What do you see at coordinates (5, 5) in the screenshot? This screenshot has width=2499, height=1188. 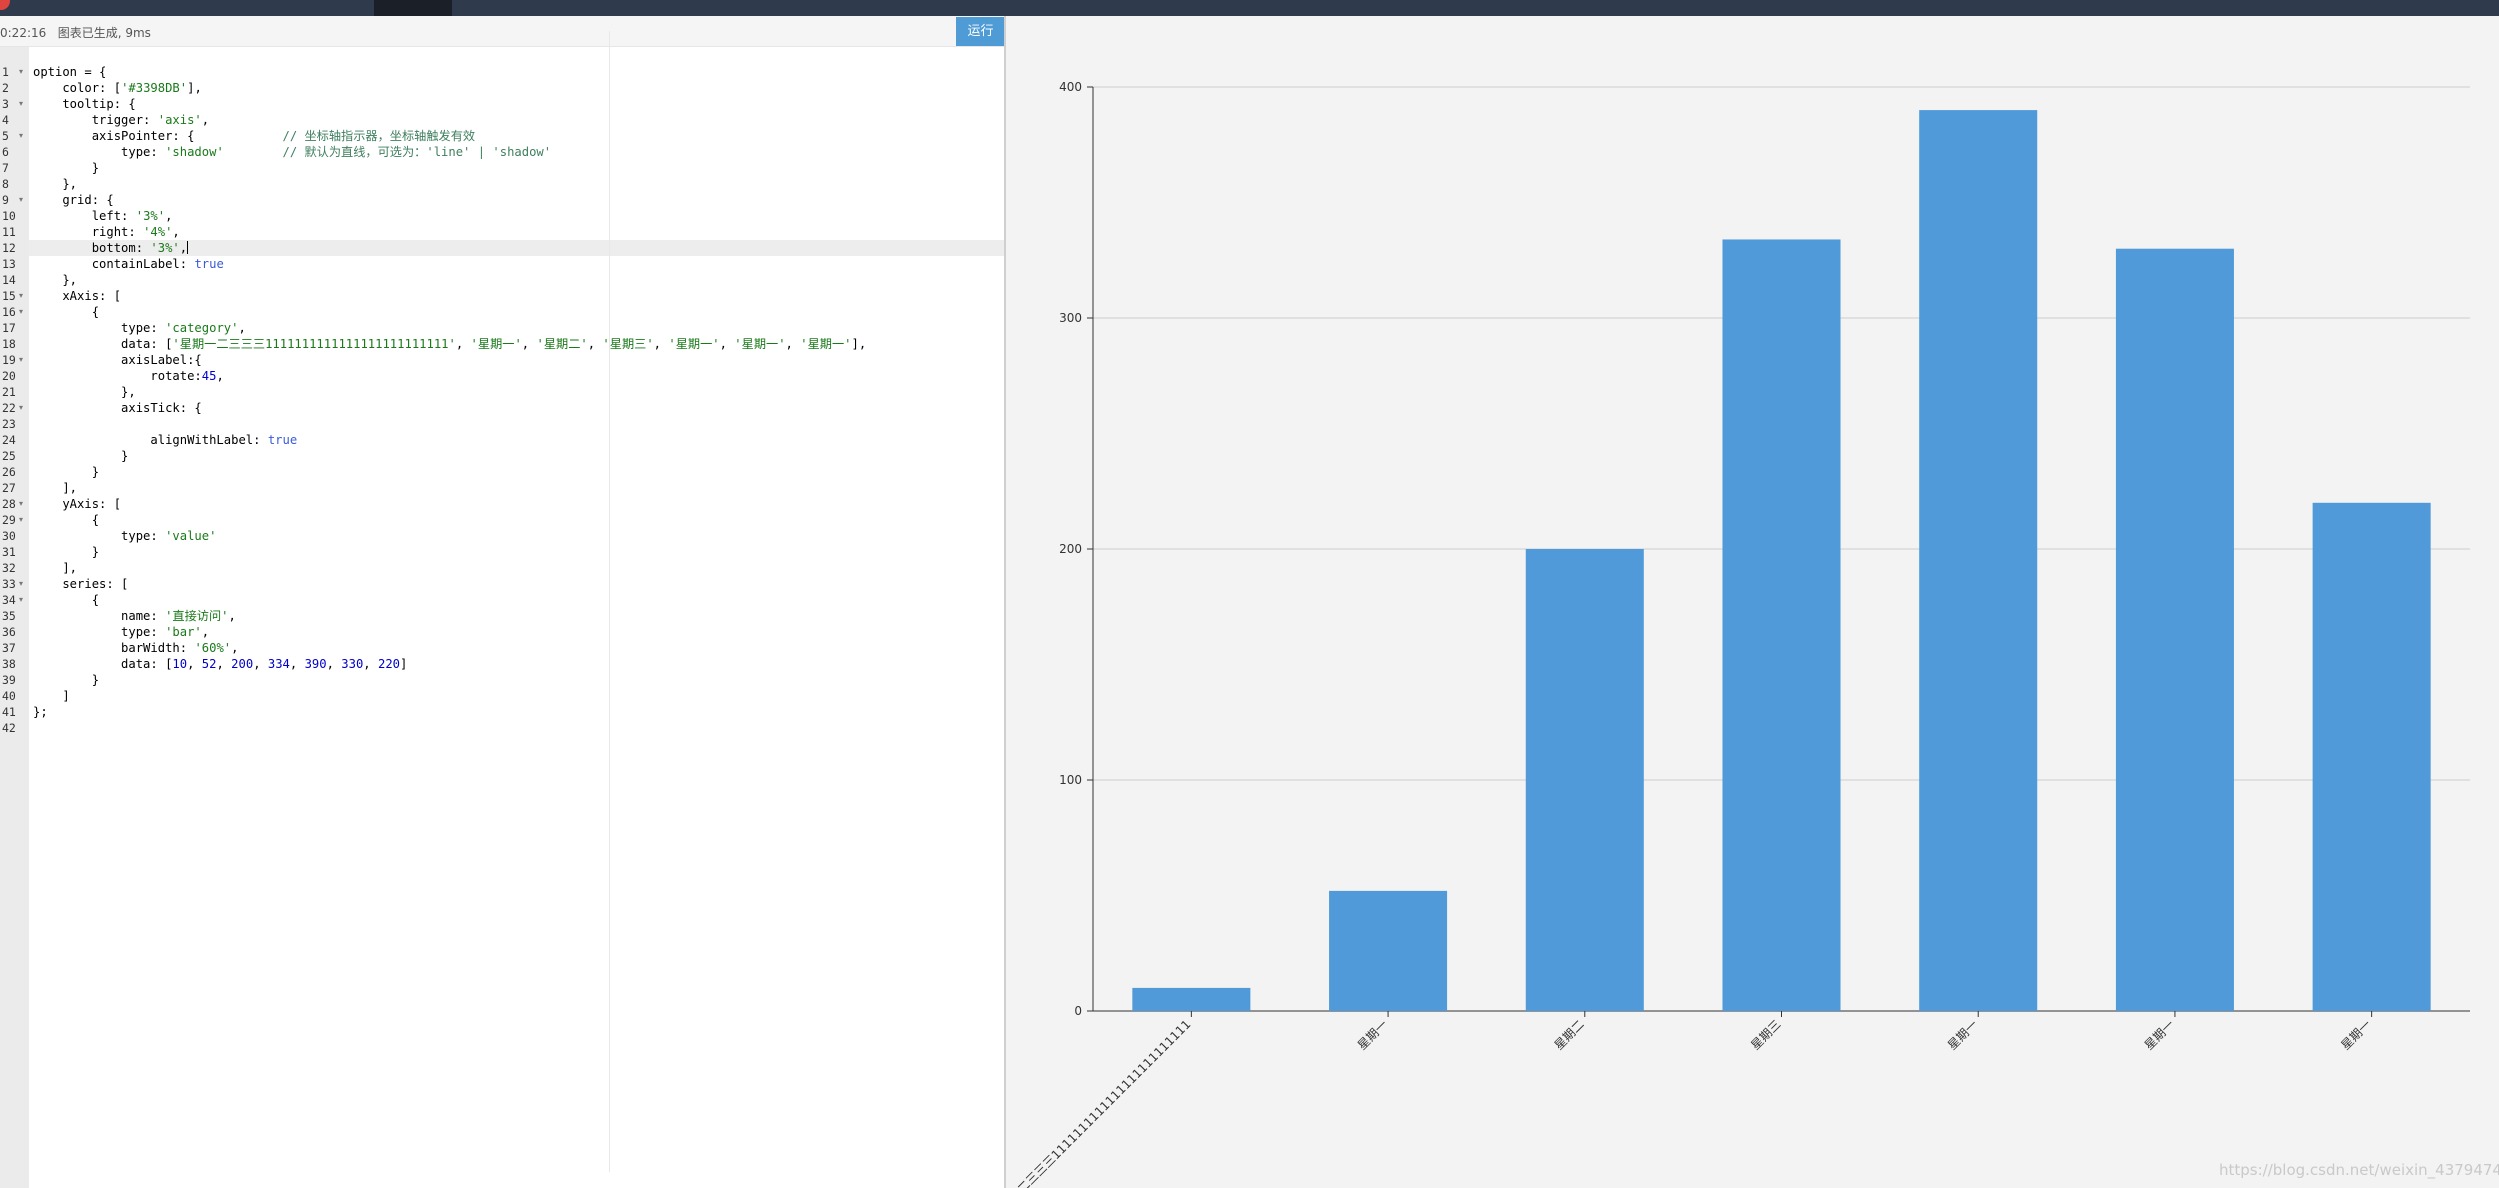 I see `close-dot-icon` at bounding box center [5, 5].